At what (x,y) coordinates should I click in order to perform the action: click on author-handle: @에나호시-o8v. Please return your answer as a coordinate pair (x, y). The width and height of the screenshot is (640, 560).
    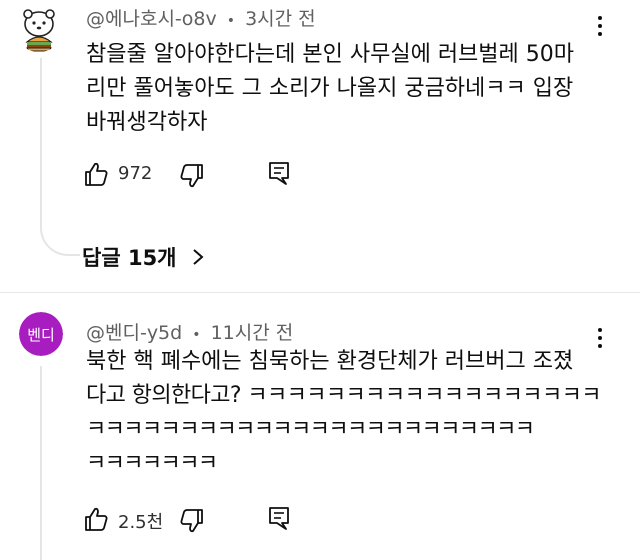
    Looking at the image, I should click on (151, 19).